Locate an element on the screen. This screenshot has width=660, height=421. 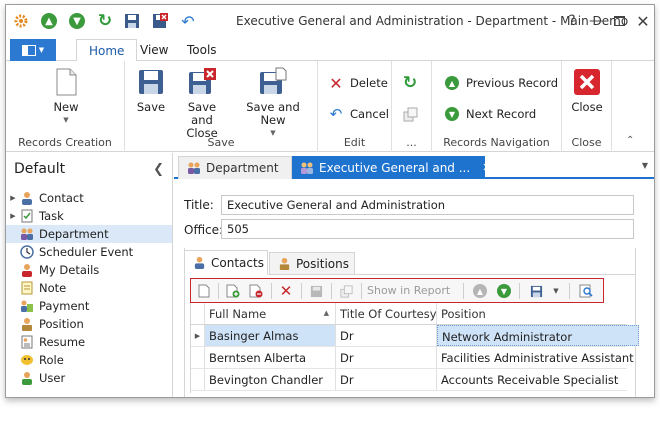
save-button: Save is located at coordinates (151, 90).